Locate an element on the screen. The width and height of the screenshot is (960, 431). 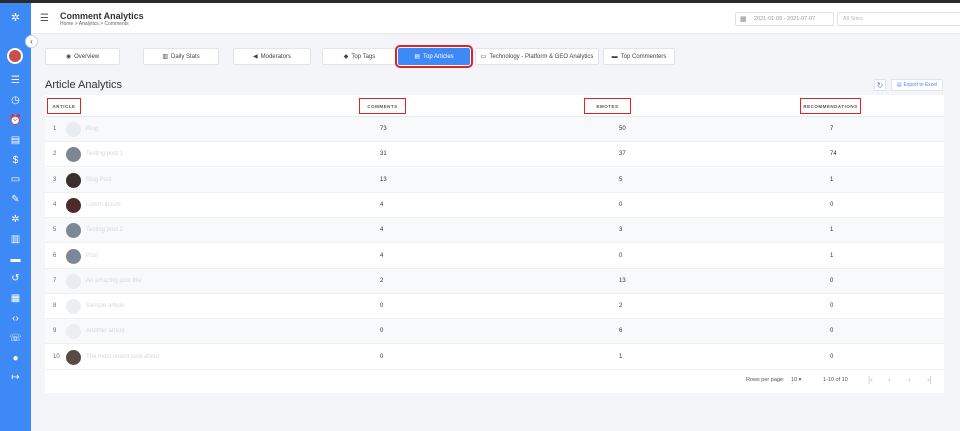
tab-overview: ◉ Overview is located at coordinates (82, 56).